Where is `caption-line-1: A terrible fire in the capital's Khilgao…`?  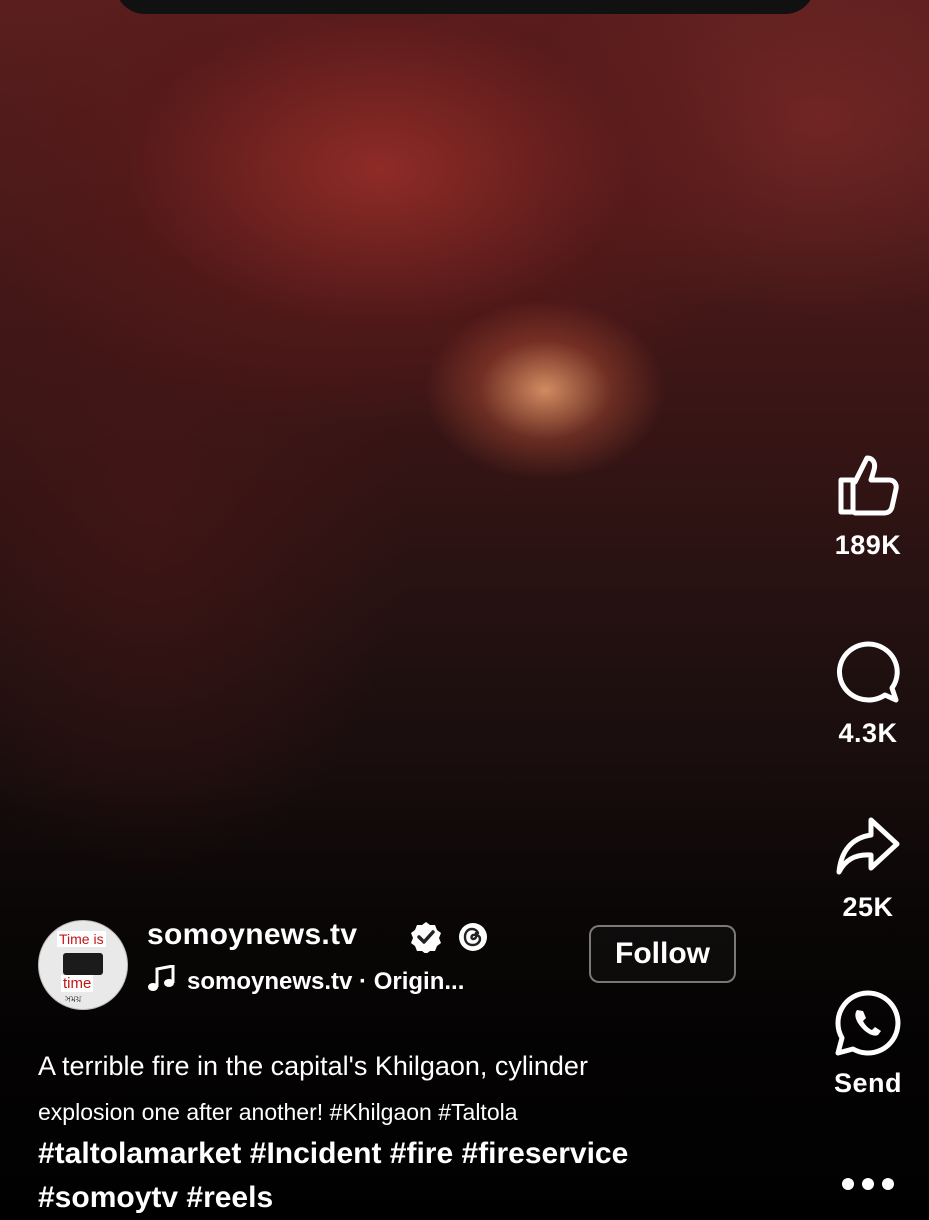 caption-line-1: A terrible fire in the capital's Khilgao… is located at coordinates (313, 1066).